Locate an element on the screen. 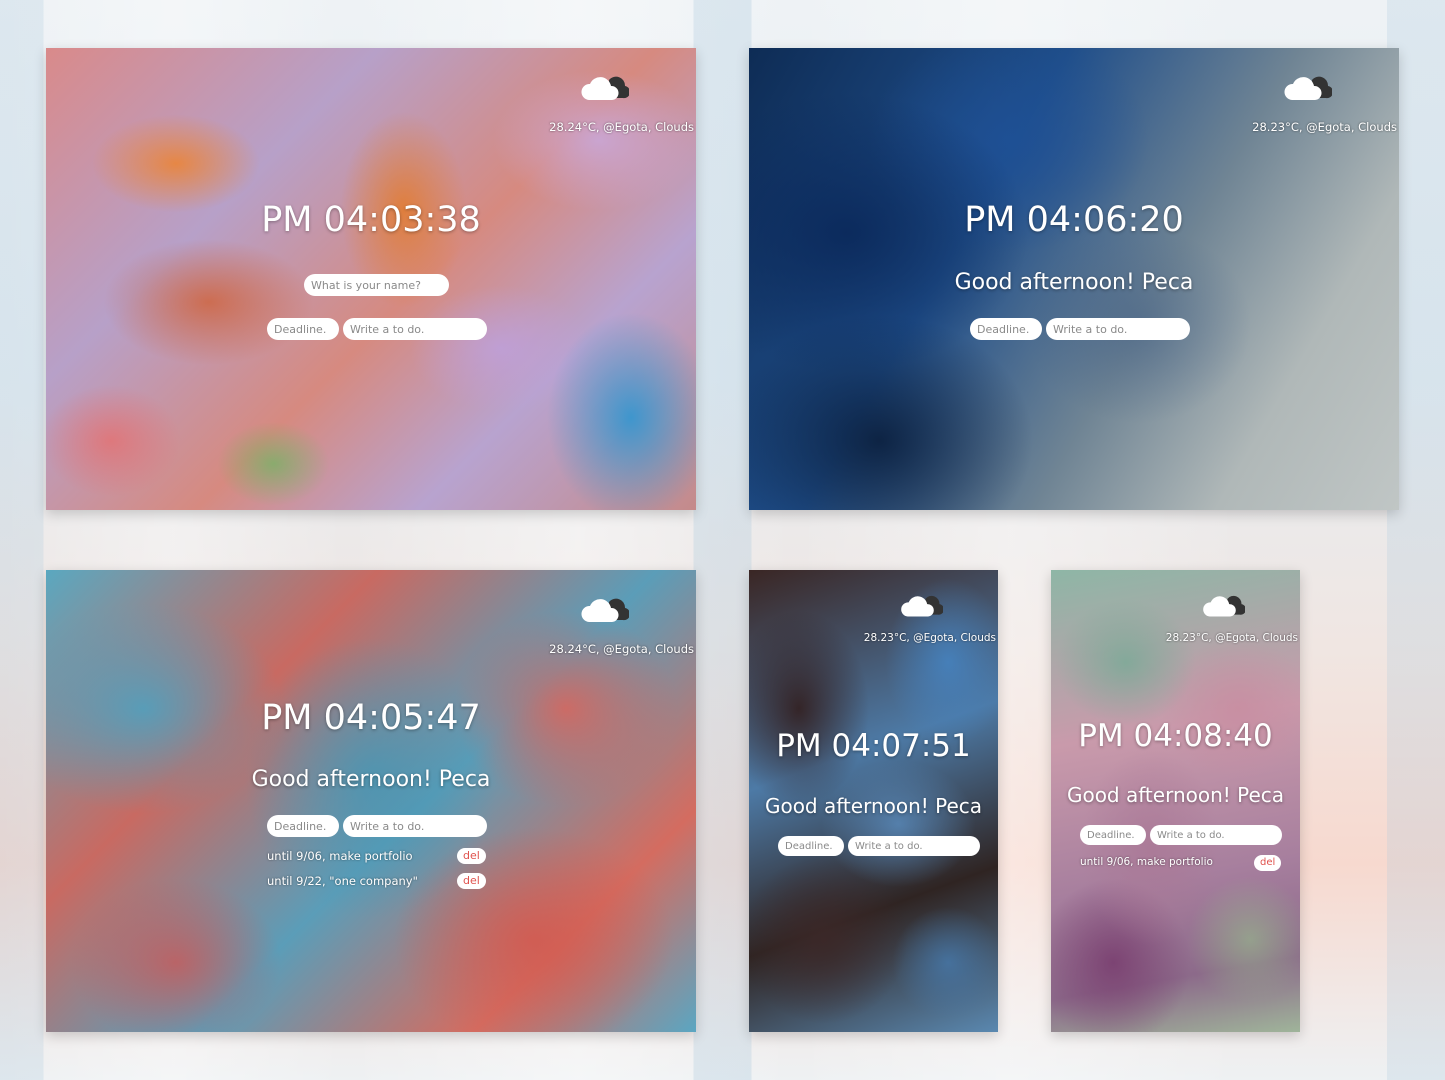 The height and width of the screenshot is (1080, 1445). clock: PM 04:06:20 is located at coordinates (1074, 220).